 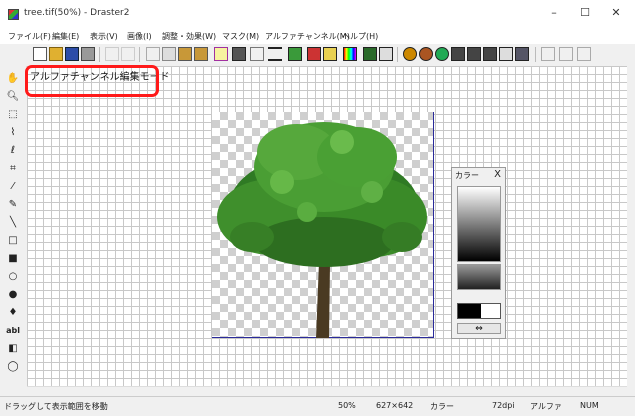 What do you see at coordinates (13, 331) in the screenshot?
I see `text-tool-icon: abl` at bounding box center [13, 331].